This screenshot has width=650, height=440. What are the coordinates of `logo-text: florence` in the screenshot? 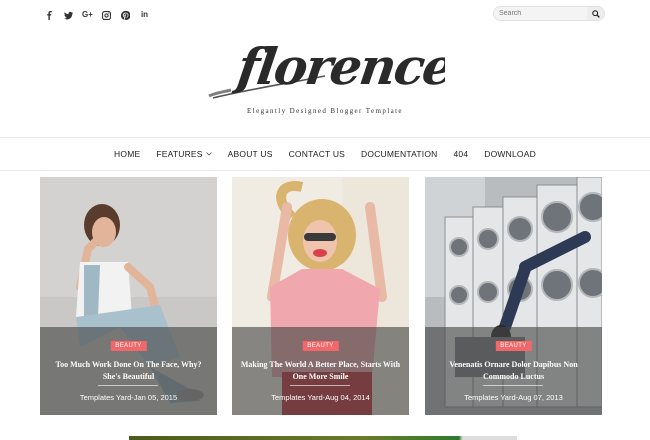 It's located at (338, 66).